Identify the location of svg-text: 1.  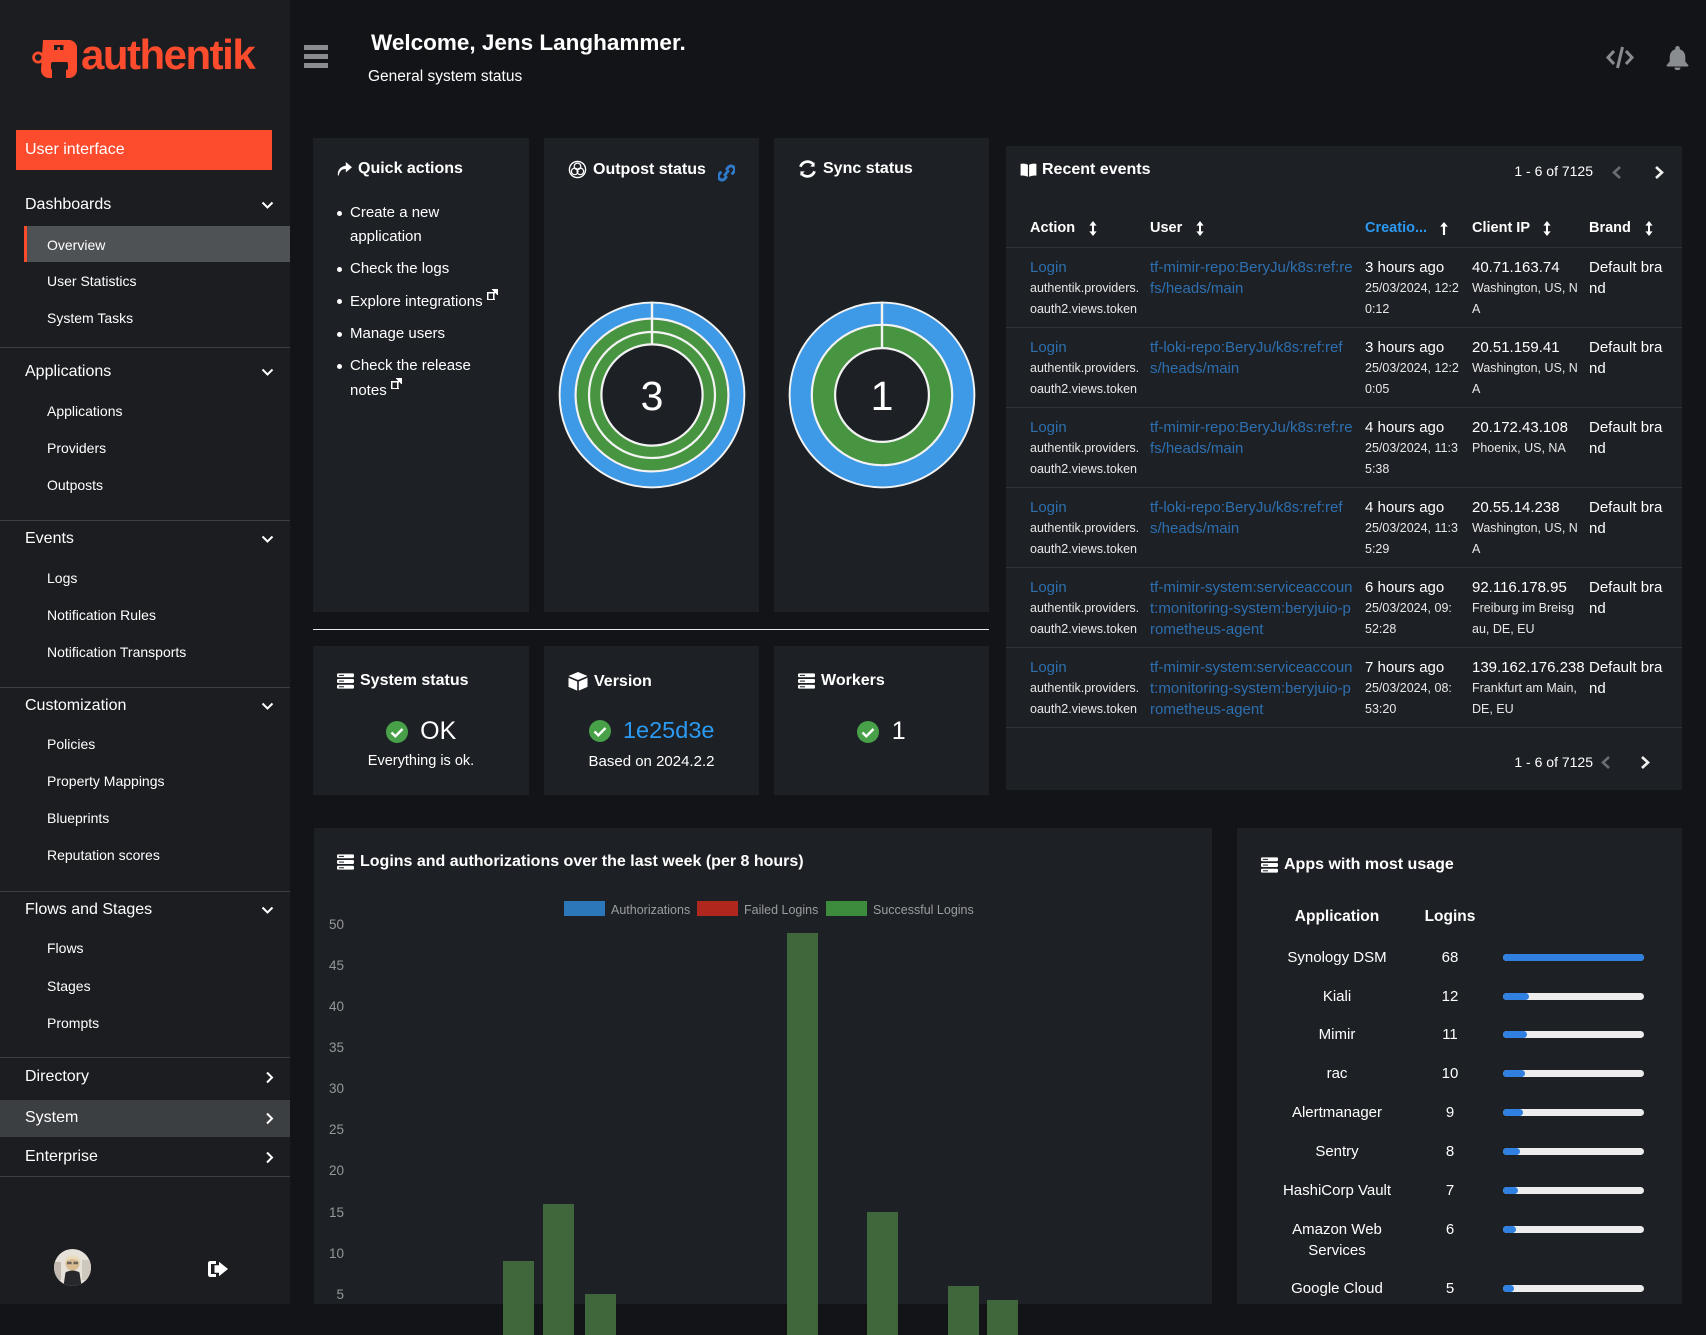
(882, 396).